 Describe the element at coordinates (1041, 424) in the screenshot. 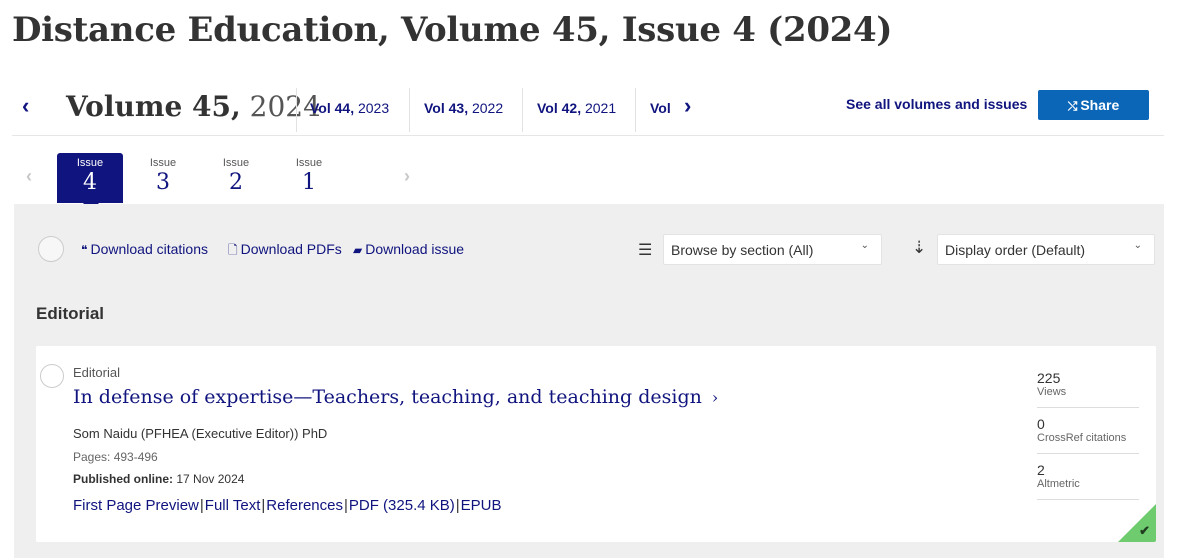

I see `metric-value: 0` at that location.